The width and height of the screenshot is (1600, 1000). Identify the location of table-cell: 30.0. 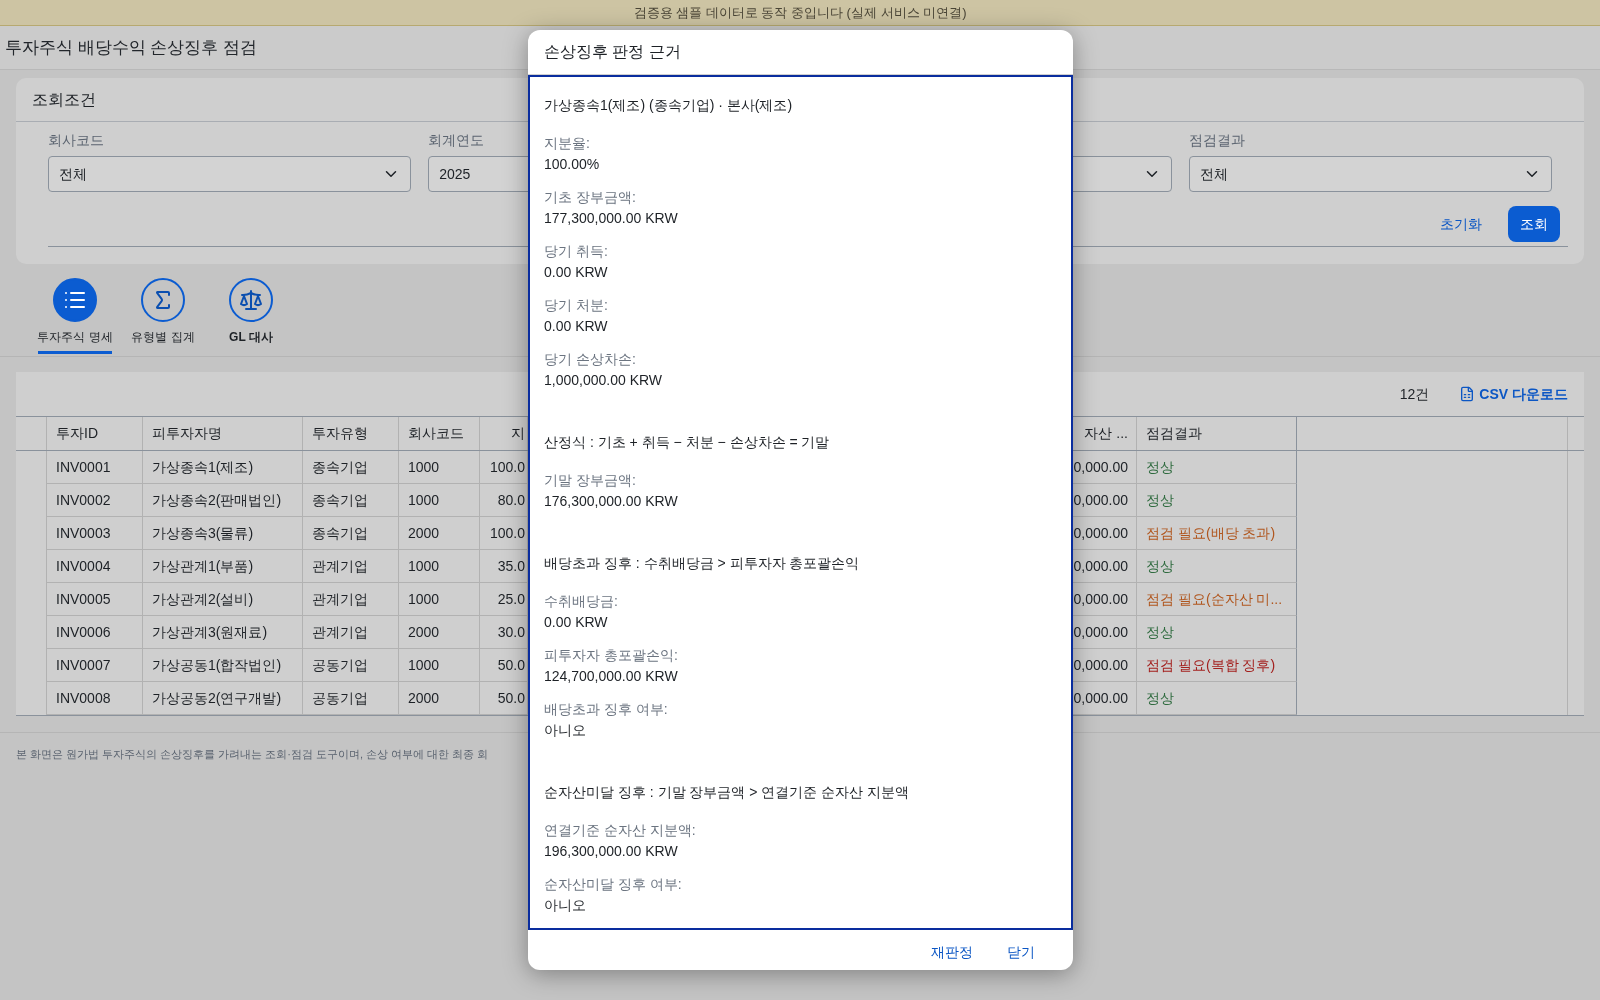
(504, 632).